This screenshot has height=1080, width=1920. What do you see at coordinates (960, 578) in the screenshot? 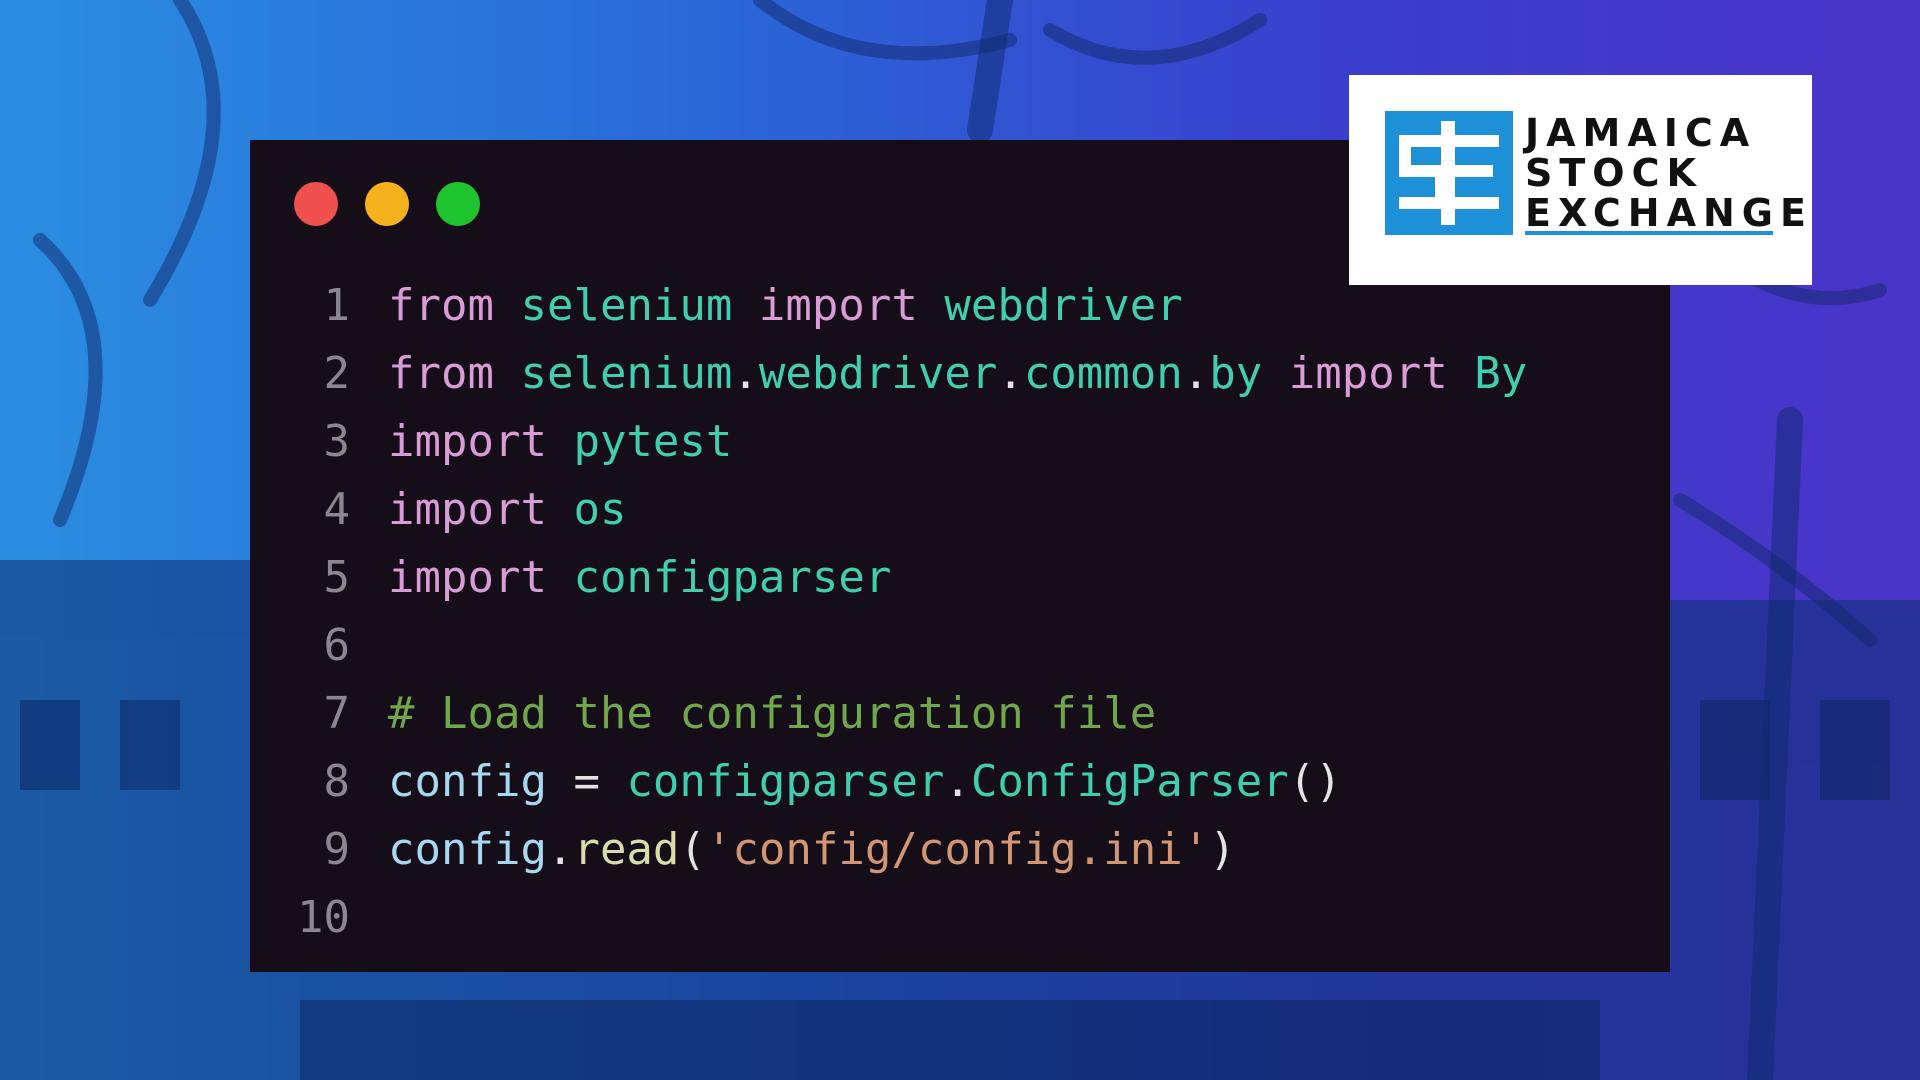
I see `code-line: 5 import configparser` at bounding box center [960, 578].